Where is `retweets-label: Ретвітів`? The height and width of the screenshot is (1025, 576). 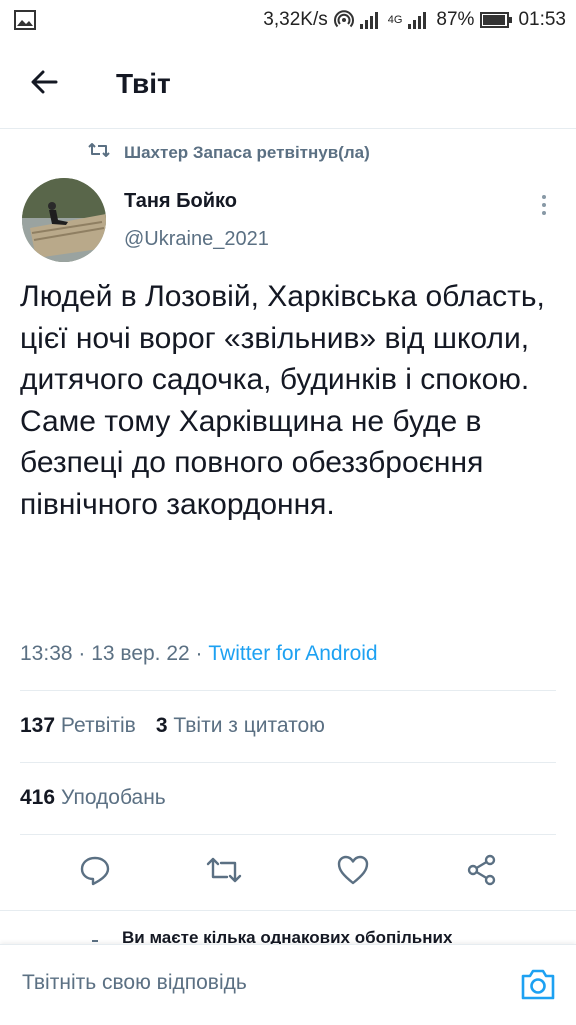 retweets-label: Ретвітів is located at coordinates (98, 725).